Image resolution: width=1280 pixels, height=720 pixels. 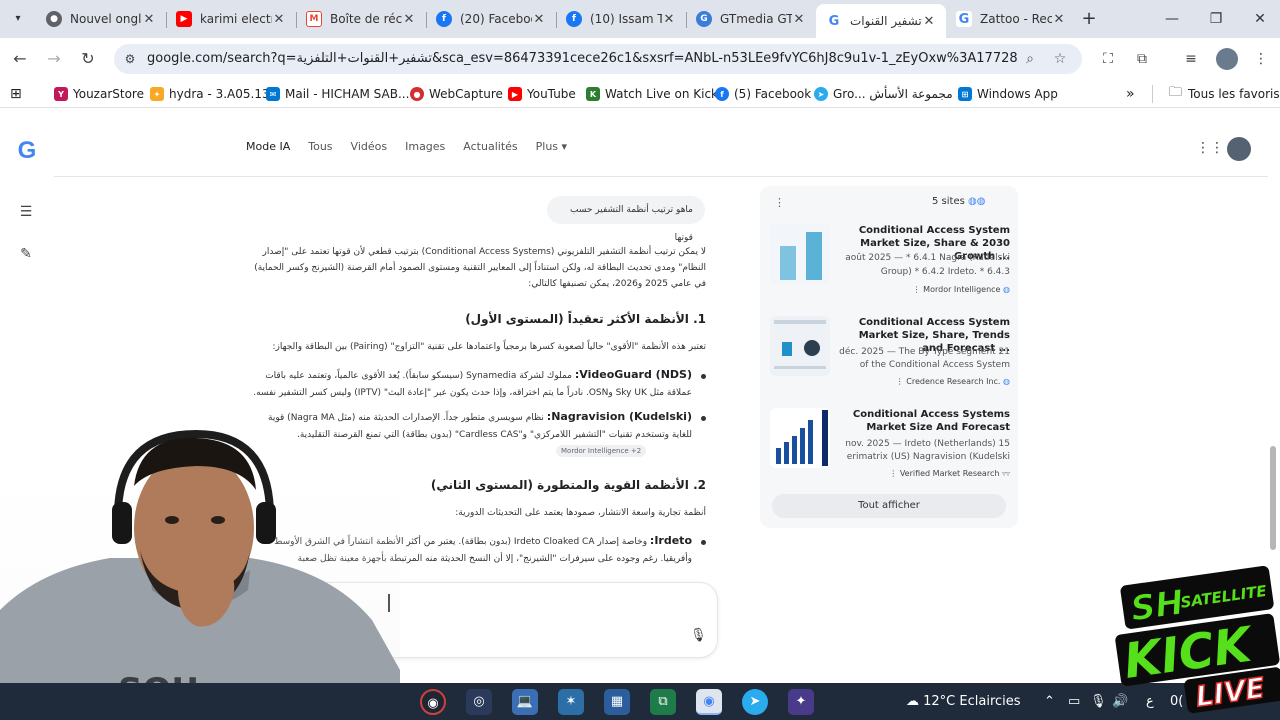 I want to click on source-thumbnail, so click(x=800, y=346).